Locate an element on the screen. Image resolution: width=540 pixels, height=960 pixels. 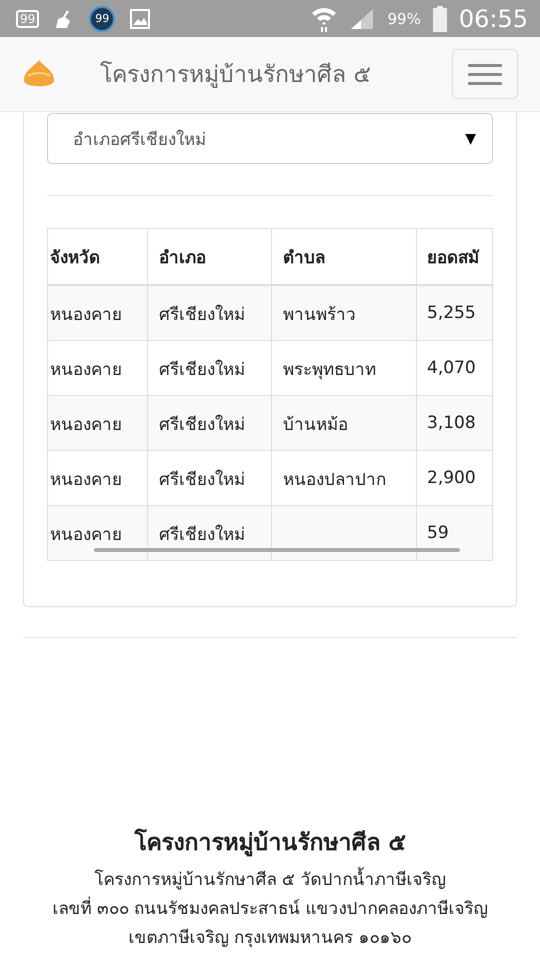
signal-icon is located at coordinates (362, 18).